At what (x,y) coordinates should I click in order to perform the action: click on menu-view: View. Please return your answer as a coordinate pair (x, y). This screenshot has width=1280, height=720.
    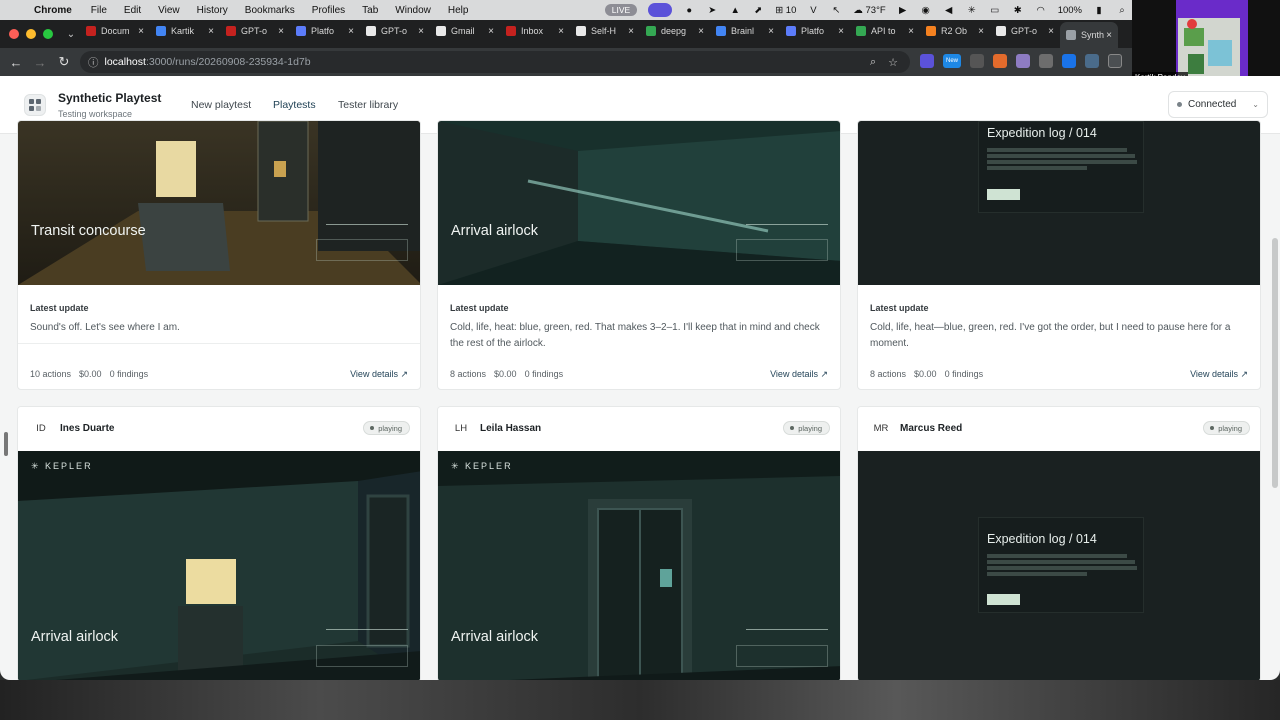
    Looking at the image, I should click on (169, 10).